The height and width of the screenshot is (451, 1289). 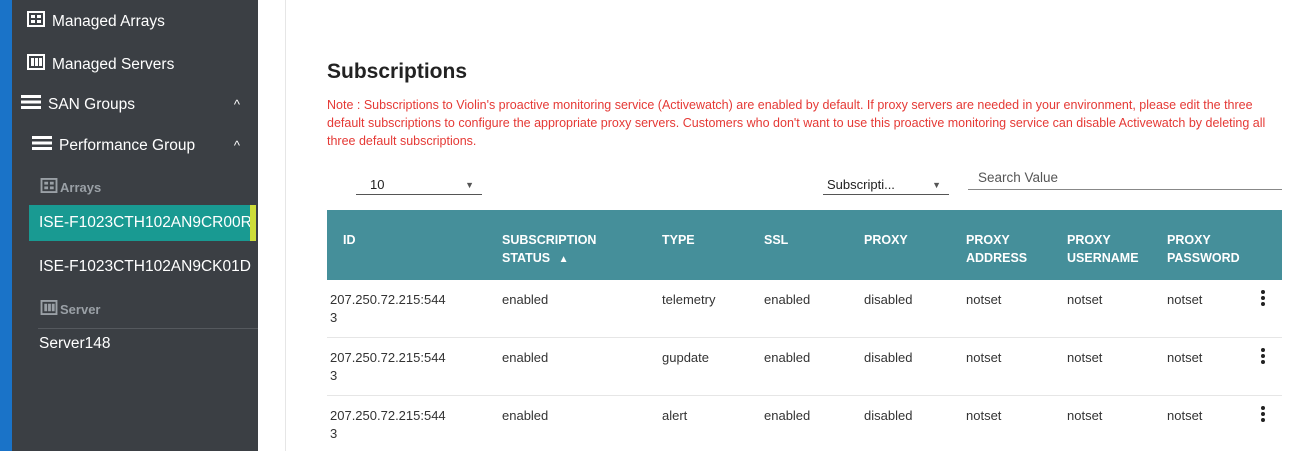 I want to click on page-size-select: 10 ▼, so click(x=419, y=185).